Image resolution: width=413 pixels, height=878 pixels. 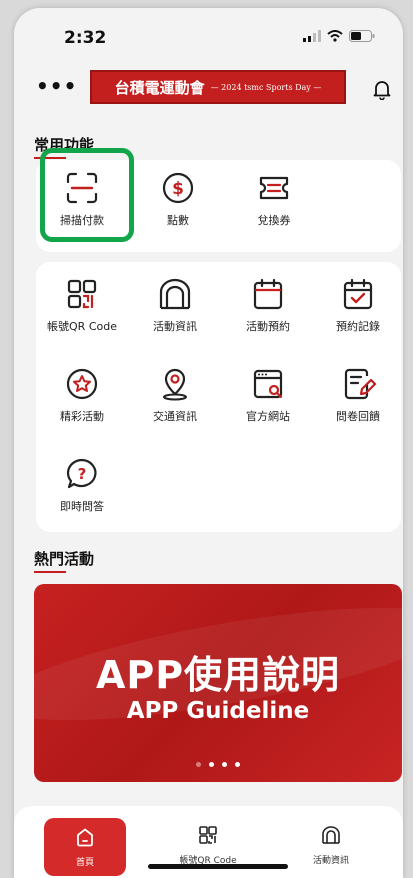 What do you see at coordinates (159, 87) in the screenshot?
I see `banner-title: 台積電運動會` at bounding box center [159, 87].